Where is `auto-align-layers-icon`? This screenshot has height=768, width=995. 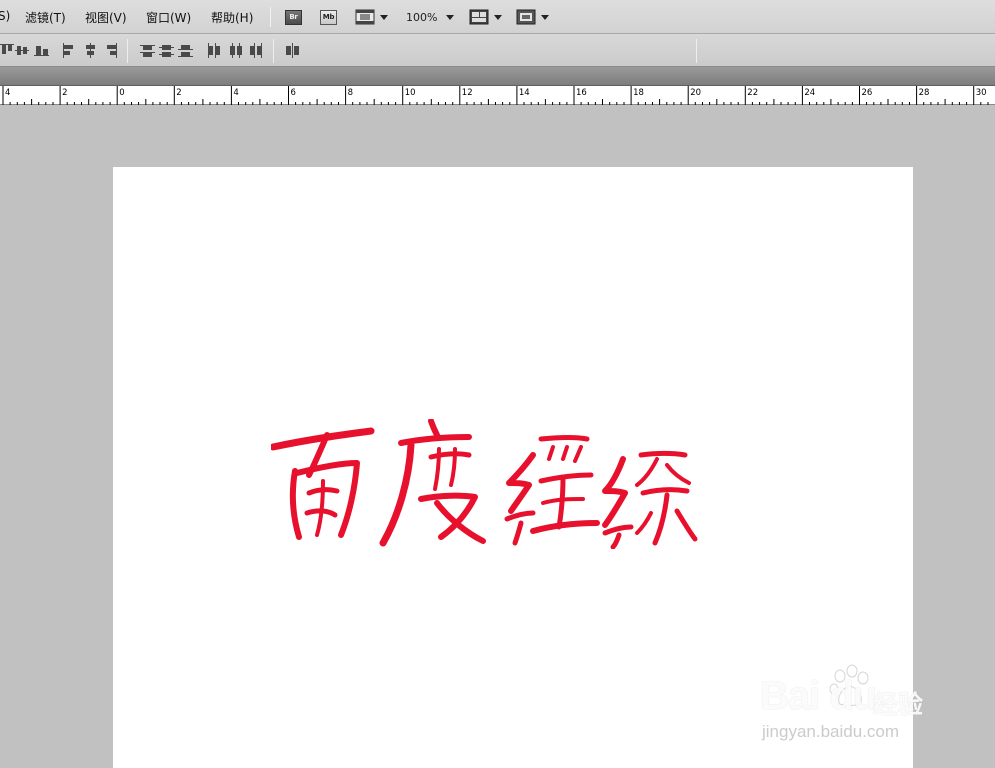 auto-align-layers-icon is located at coordinates (293, 50).